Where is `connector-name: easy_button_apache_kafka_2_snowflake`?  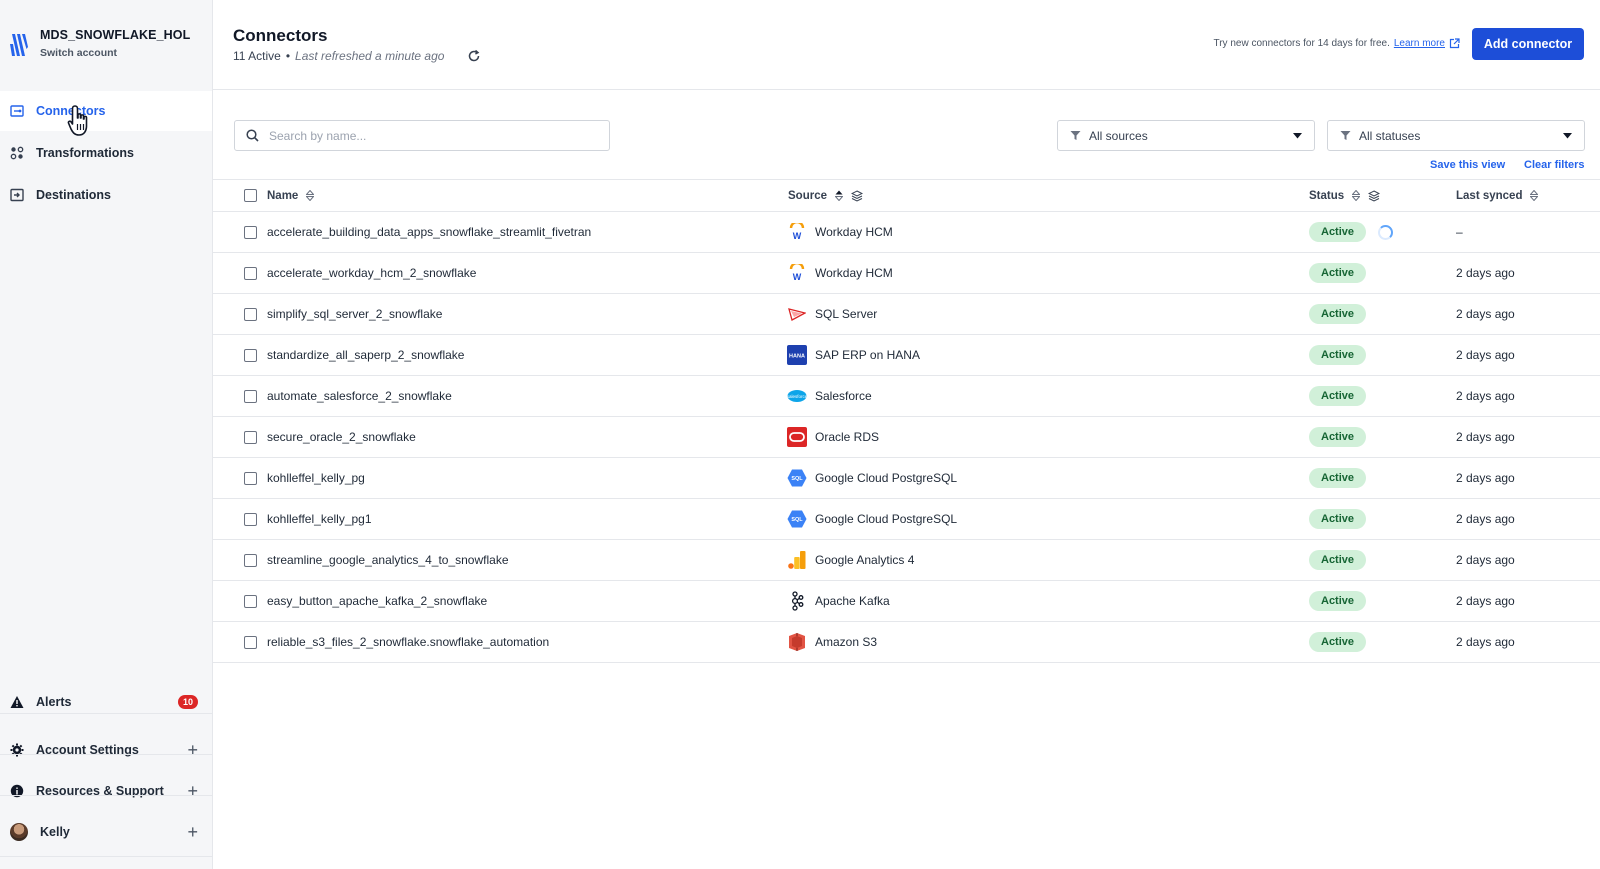 connector-name: easy_button_apache_kafka_2_snowflake is located at coordinates (377, 601).